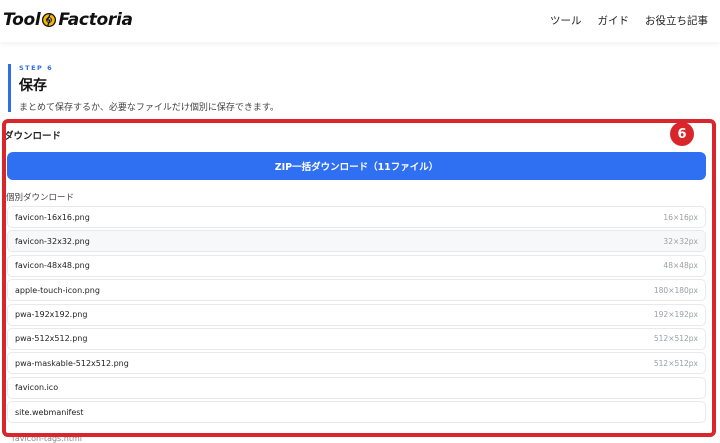 This screenshot has width=720, height=443. I want to click on file-size: 192×192px, so click(675, 315).